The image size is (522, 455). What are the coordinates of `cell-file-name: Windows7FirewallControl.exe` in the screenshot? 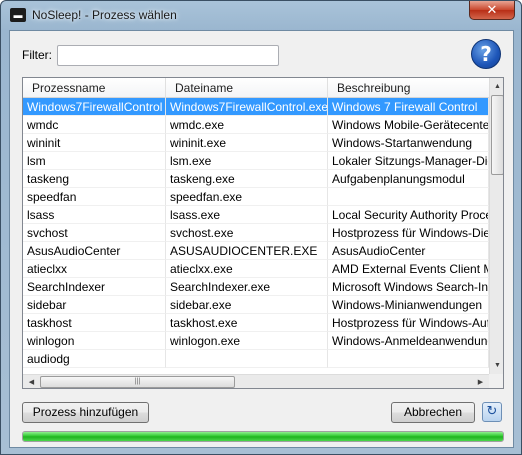 It's located at (247, 107).